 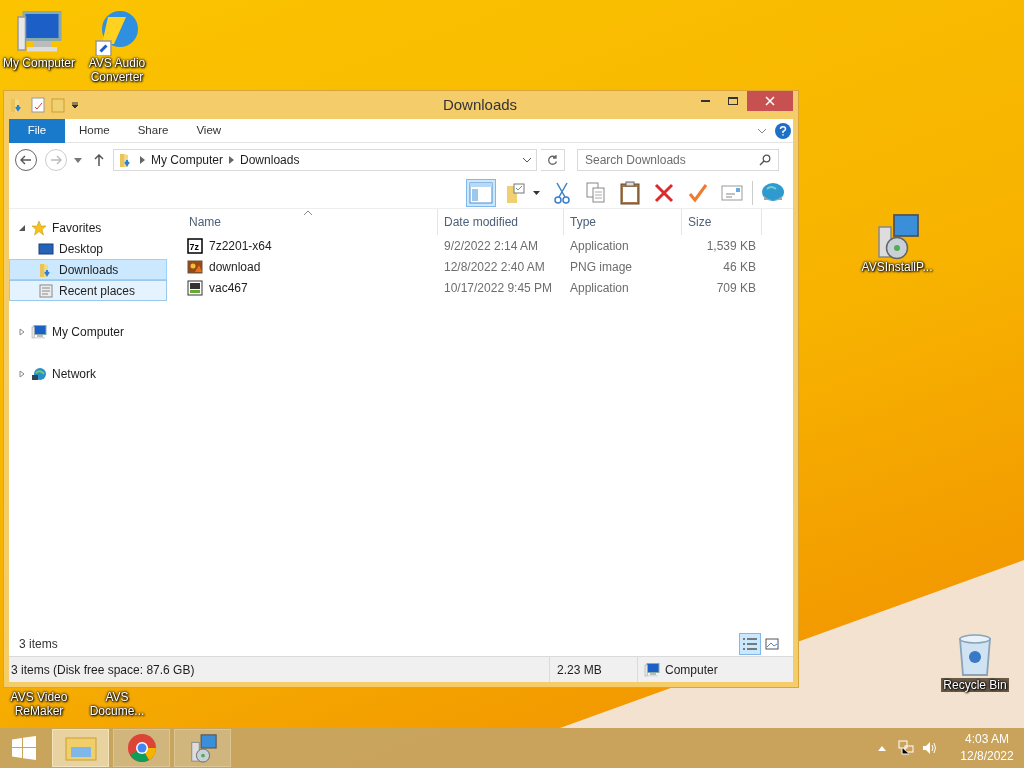 I want to click on column-header: Name, so click(x=310, y=222).